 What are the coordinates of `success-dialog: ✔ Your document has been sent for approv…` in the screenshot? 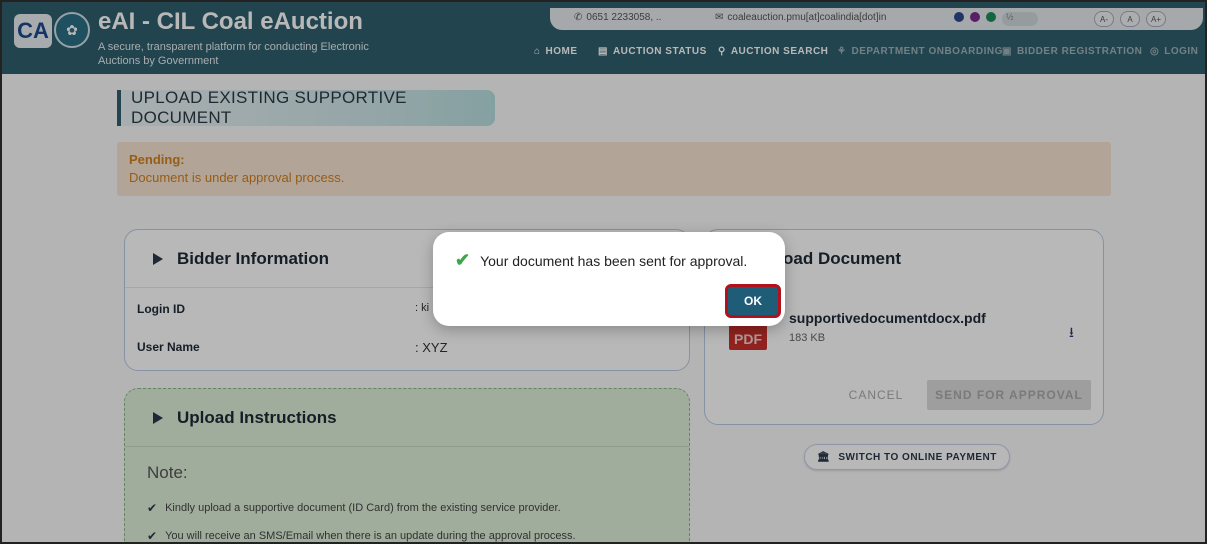 It's located at (609, 279).